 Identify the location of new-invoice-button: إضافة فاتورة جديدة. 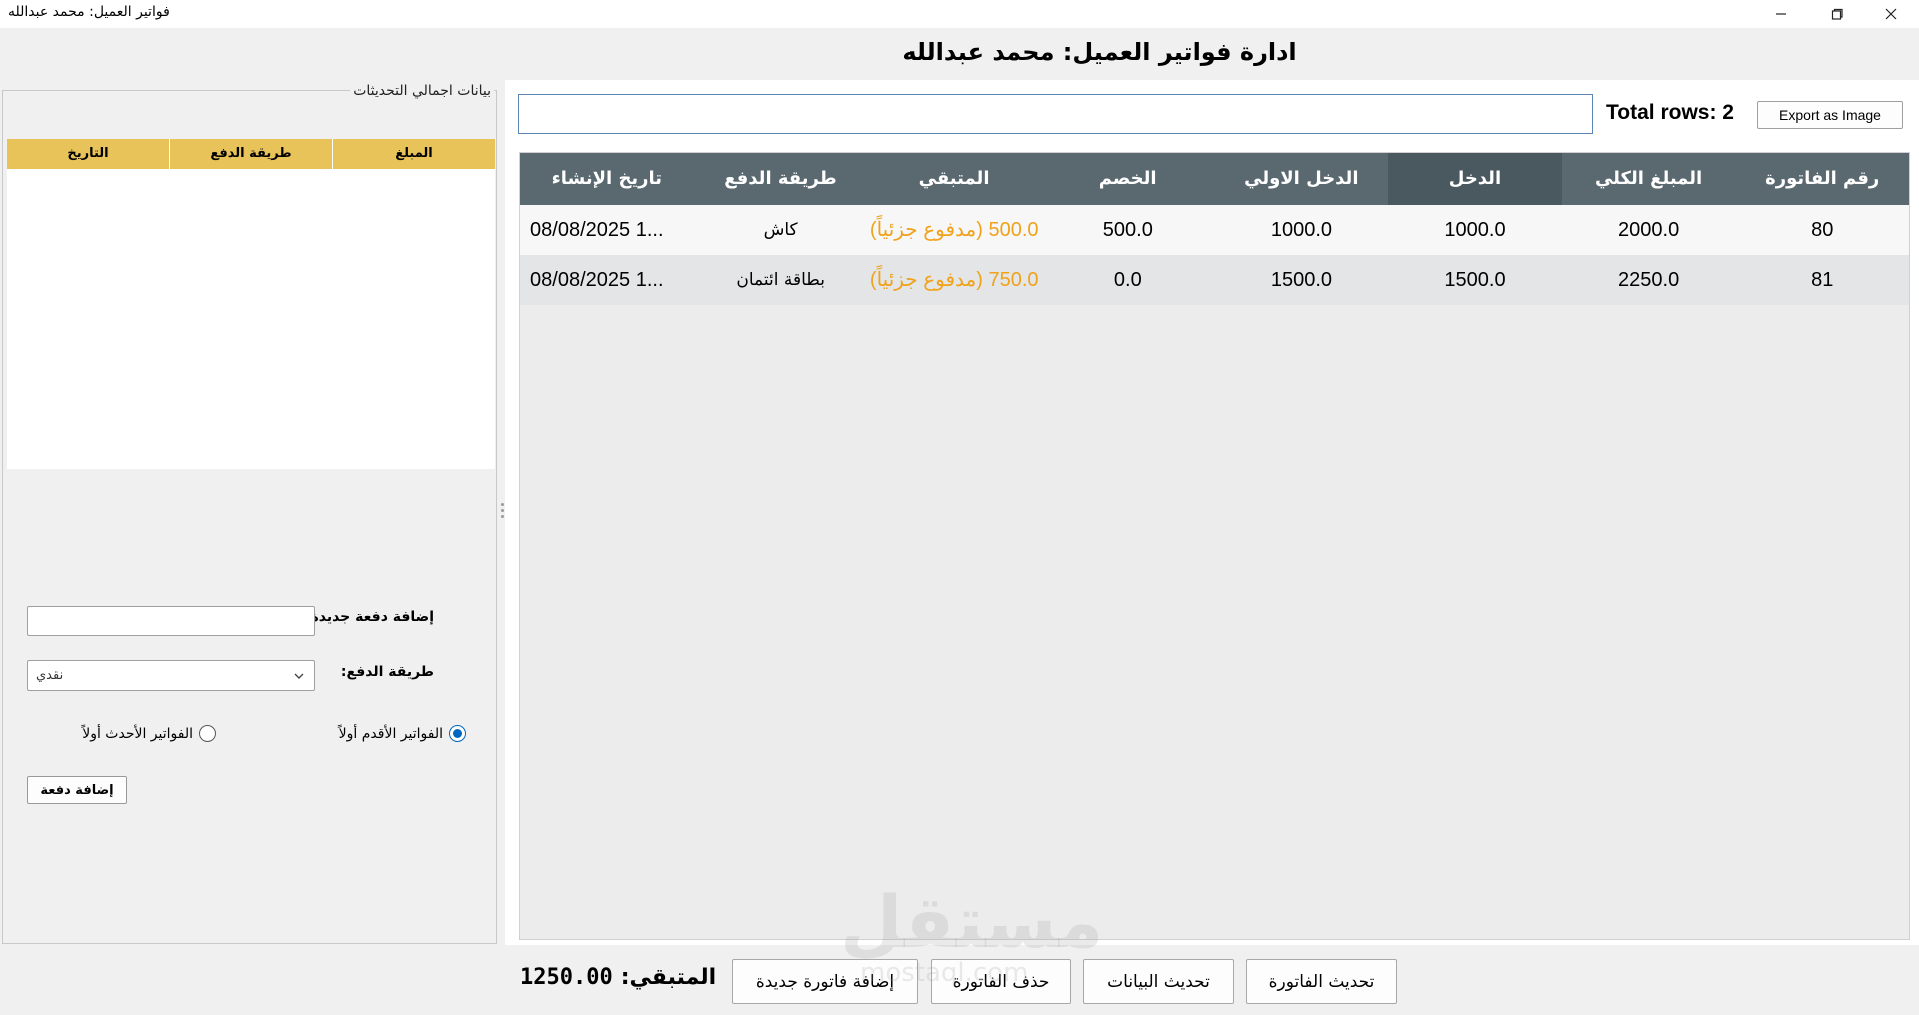
(825, 981).